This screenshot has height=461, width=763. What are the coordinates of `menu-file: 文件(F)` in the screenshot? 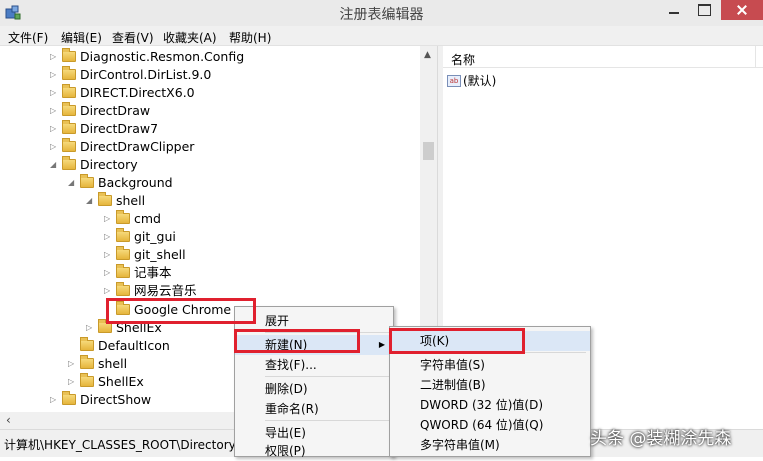 It's located at (28, 37).